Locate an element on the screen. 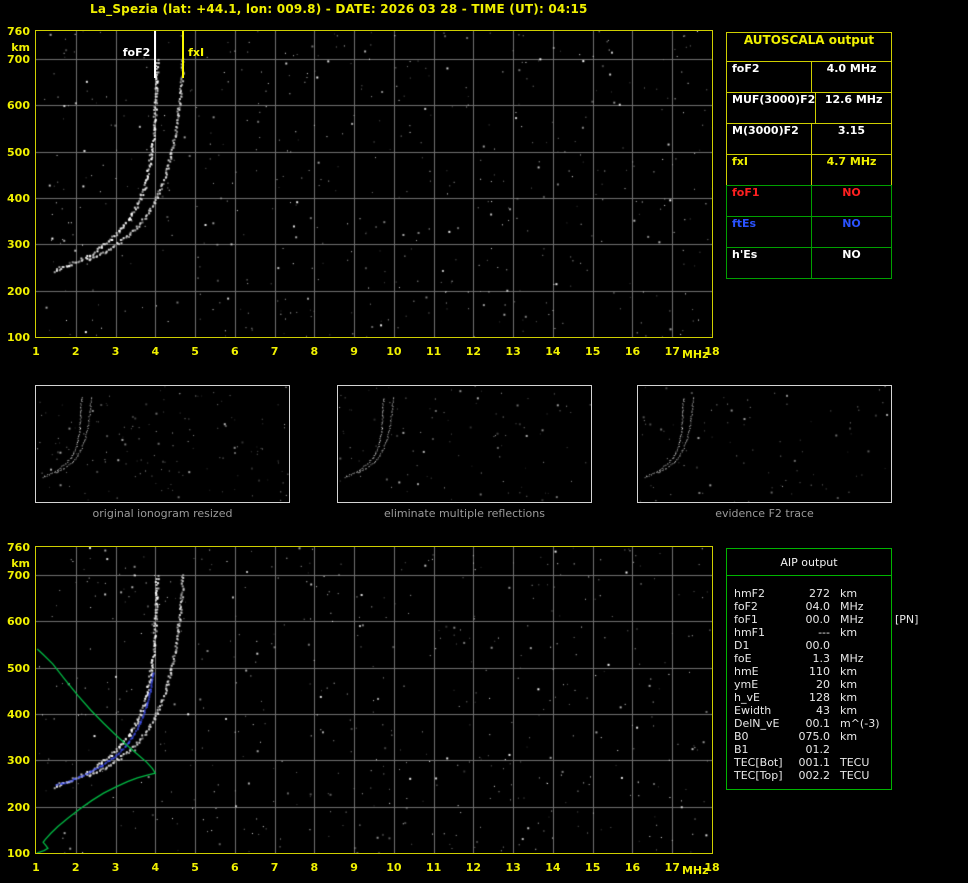 Image resolution: width=968 pixels, height=883 pixels. x-tick-label: 8 is located at coordinates (314, 351).